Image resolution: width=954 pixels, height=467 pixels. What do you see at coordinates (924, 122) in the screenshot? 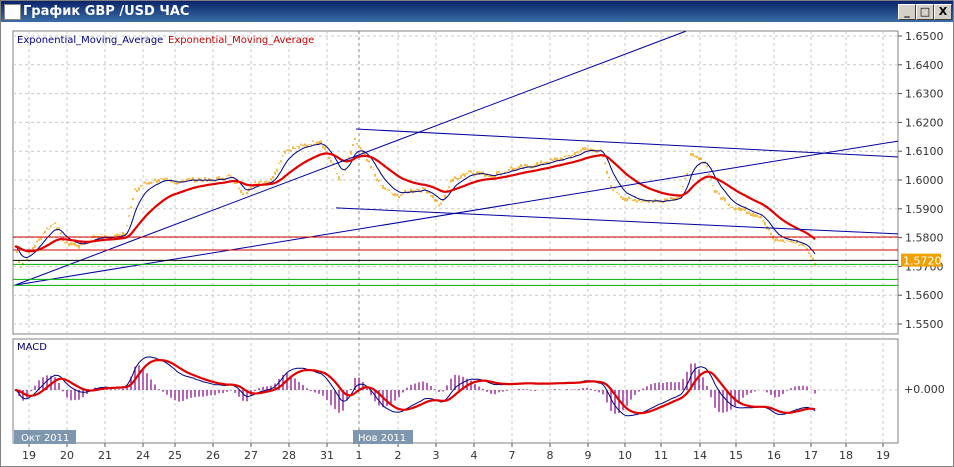
I see `y-tick-label: 1.6200` at bounding box center [924, 122].